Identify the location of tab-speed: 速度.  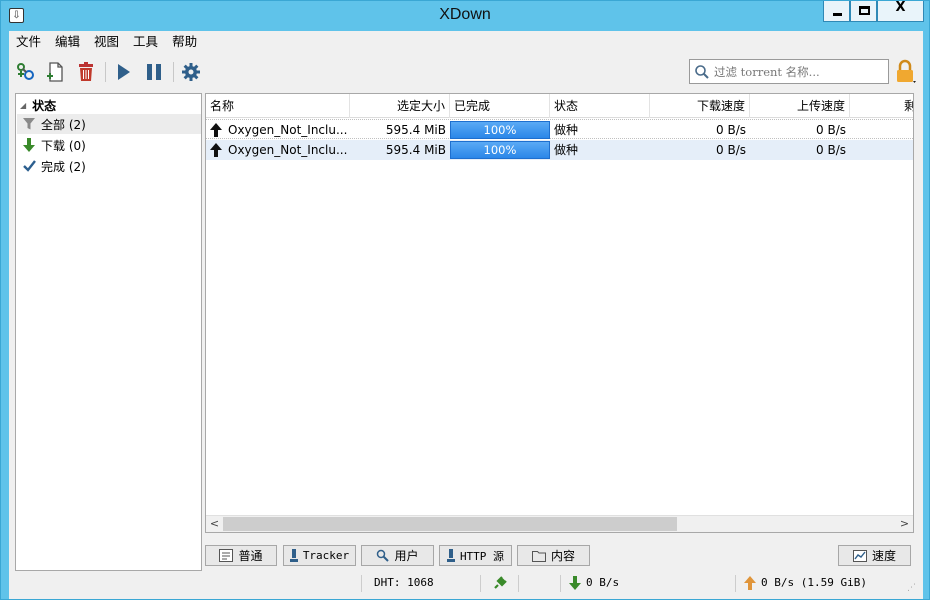
(874, 555).